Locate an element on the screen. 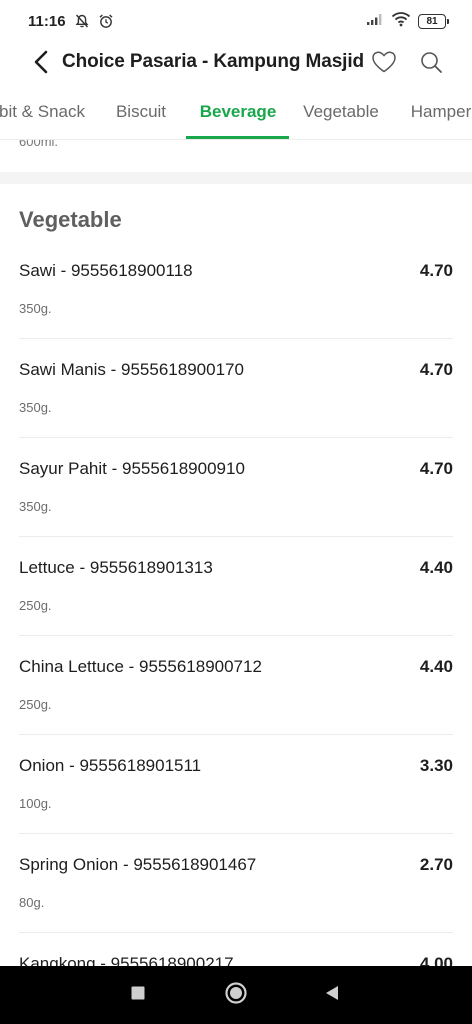  section-title: Vegetable is located at coordinates (70, 219).